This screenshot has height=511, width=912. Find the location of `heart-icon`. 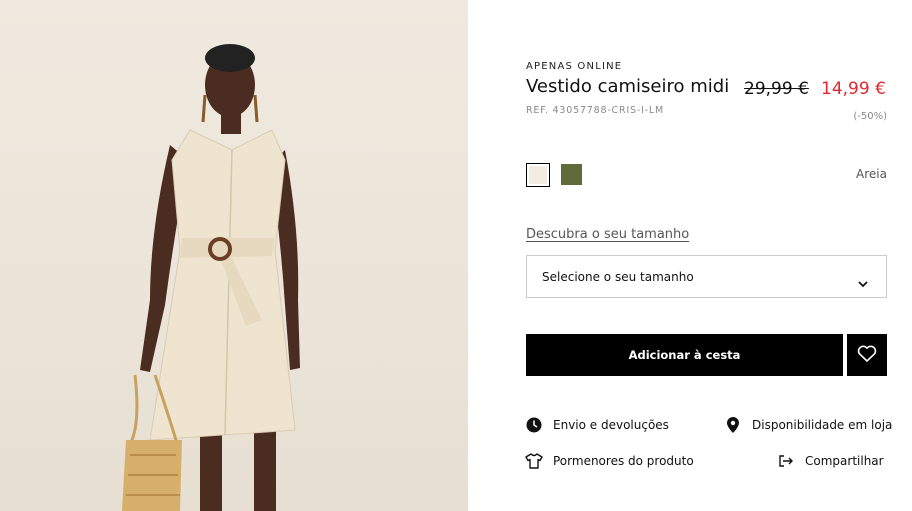

heart-icon is located at coordinates (867, 355).